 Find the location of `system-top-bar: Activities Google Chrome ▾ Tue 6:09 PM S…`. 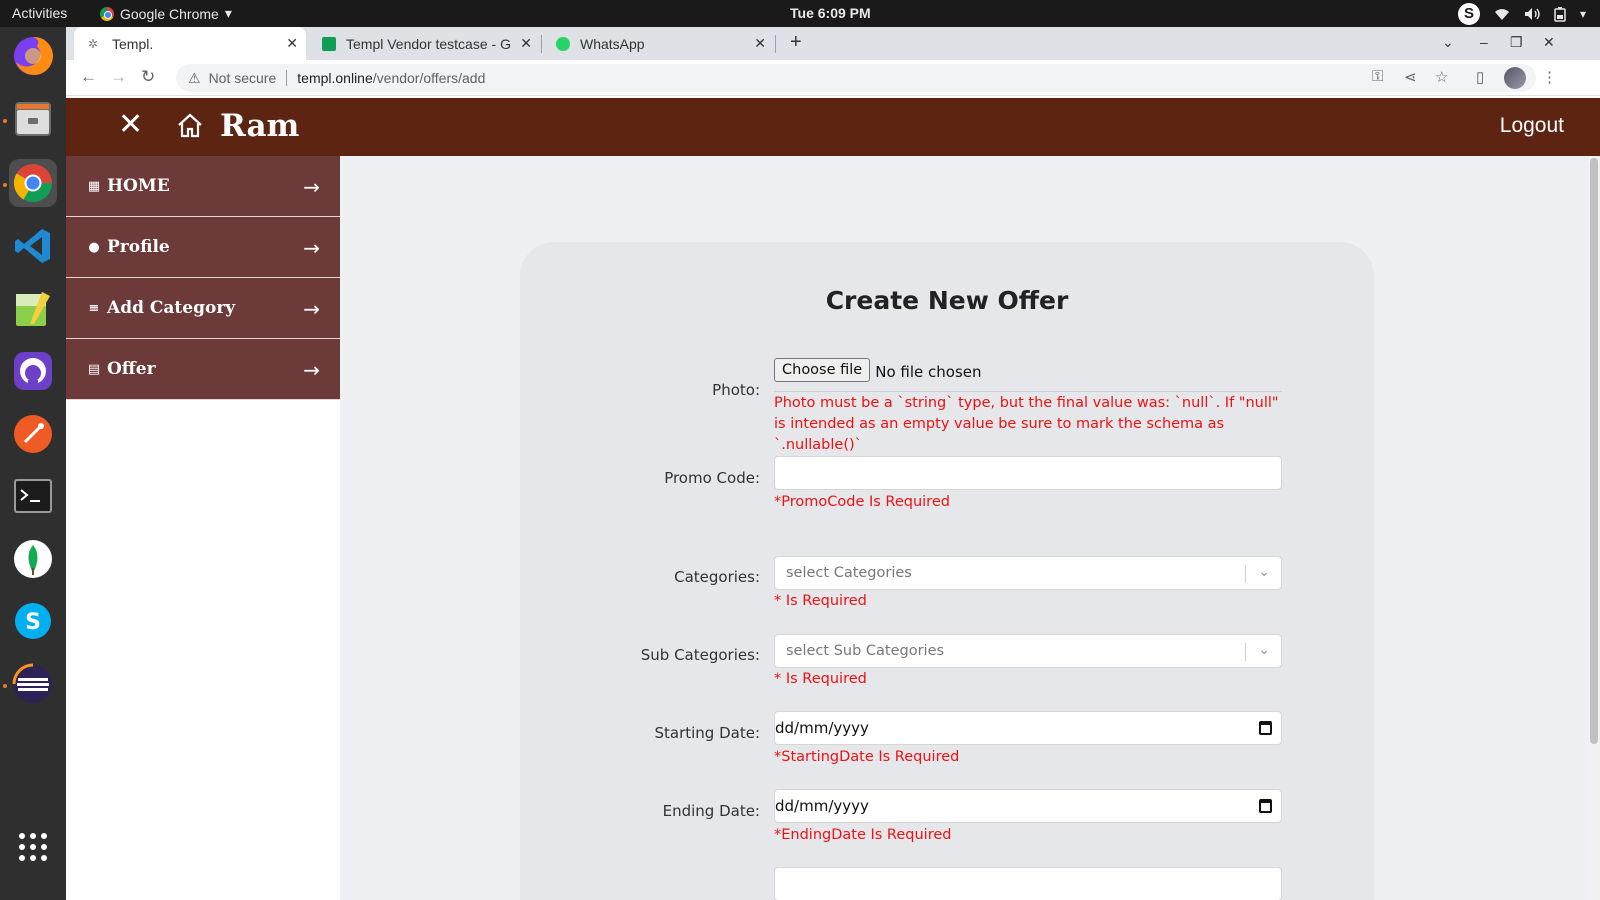

system-top-bar: Activities Google Chrome ▾ Tue 6:09 PM S… is located at coordinates (800, 13).